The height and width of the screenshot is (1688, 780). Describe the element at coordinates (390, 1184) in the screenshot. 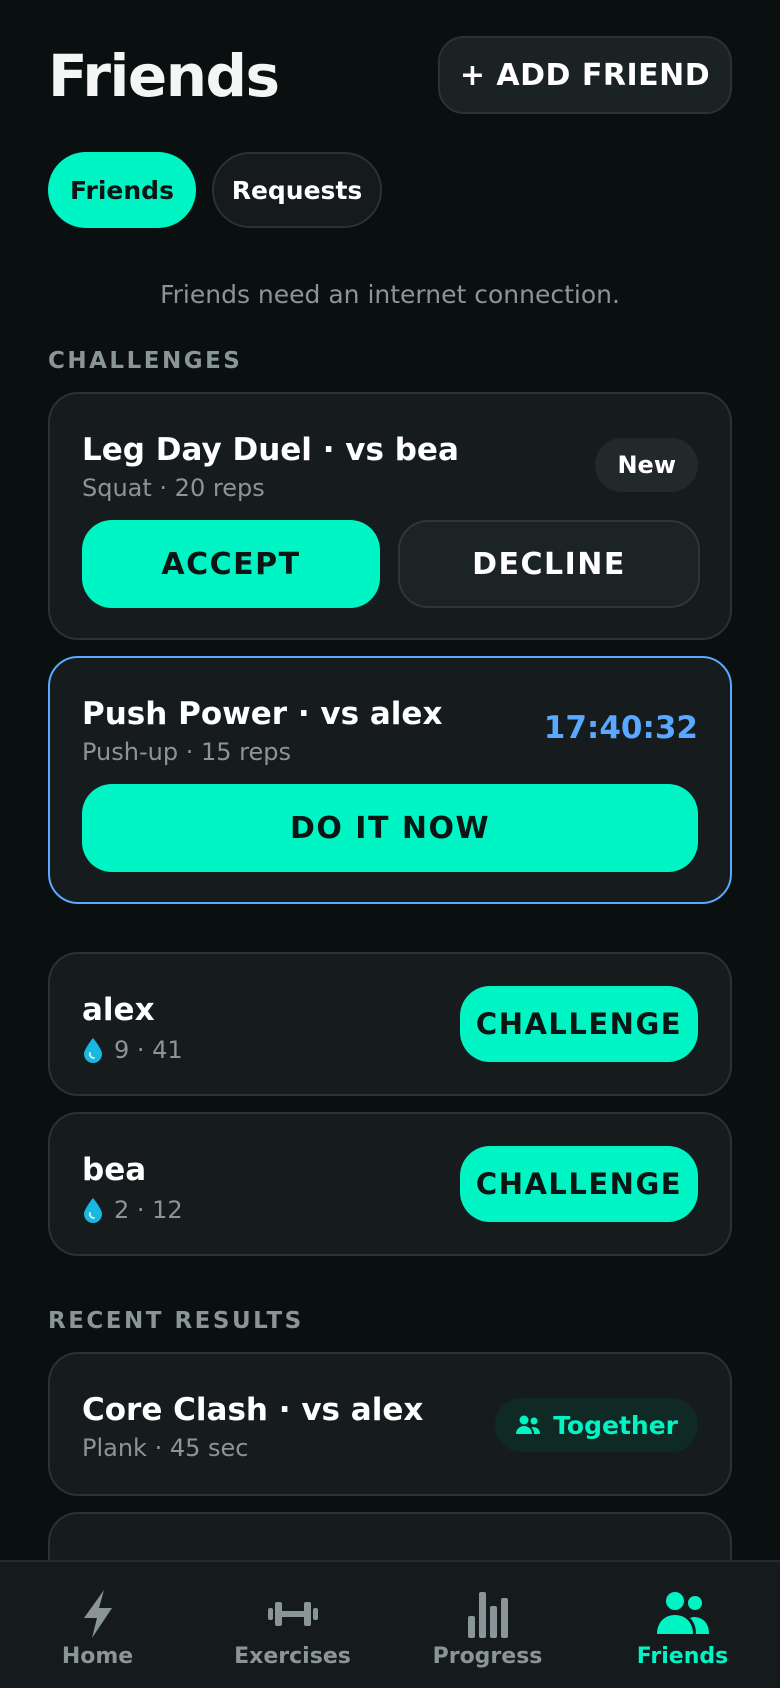

I see `friend-card-bea: bea 2 · 12 CHALLENGE` at that location.